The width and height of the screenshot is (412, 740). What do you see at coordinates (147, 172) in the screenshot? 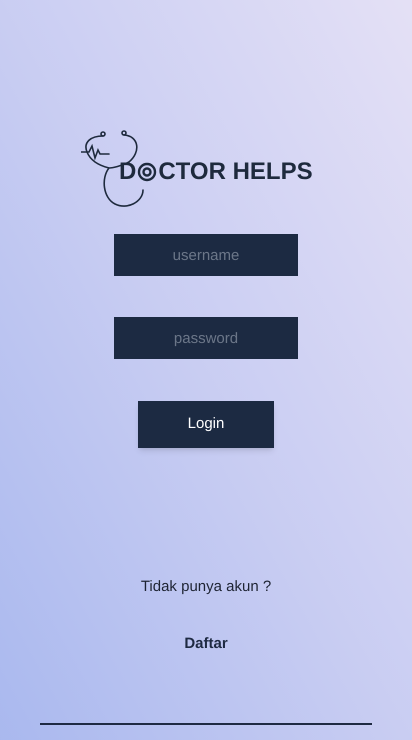
I see `stethoscope-ring-icon` at bounding box center [147, 172].